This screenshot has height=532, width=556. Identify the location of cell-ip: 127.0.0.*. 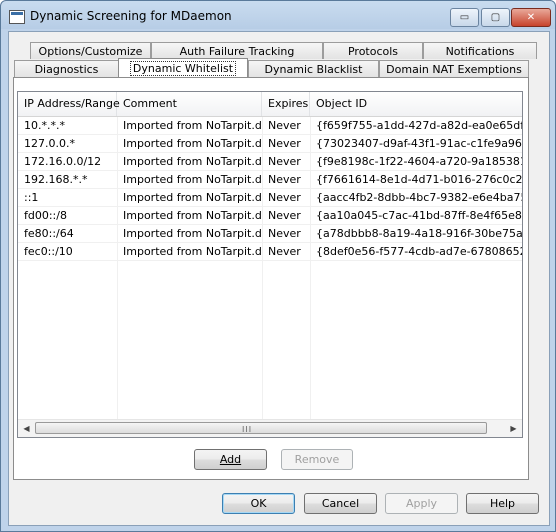
(49, 143).